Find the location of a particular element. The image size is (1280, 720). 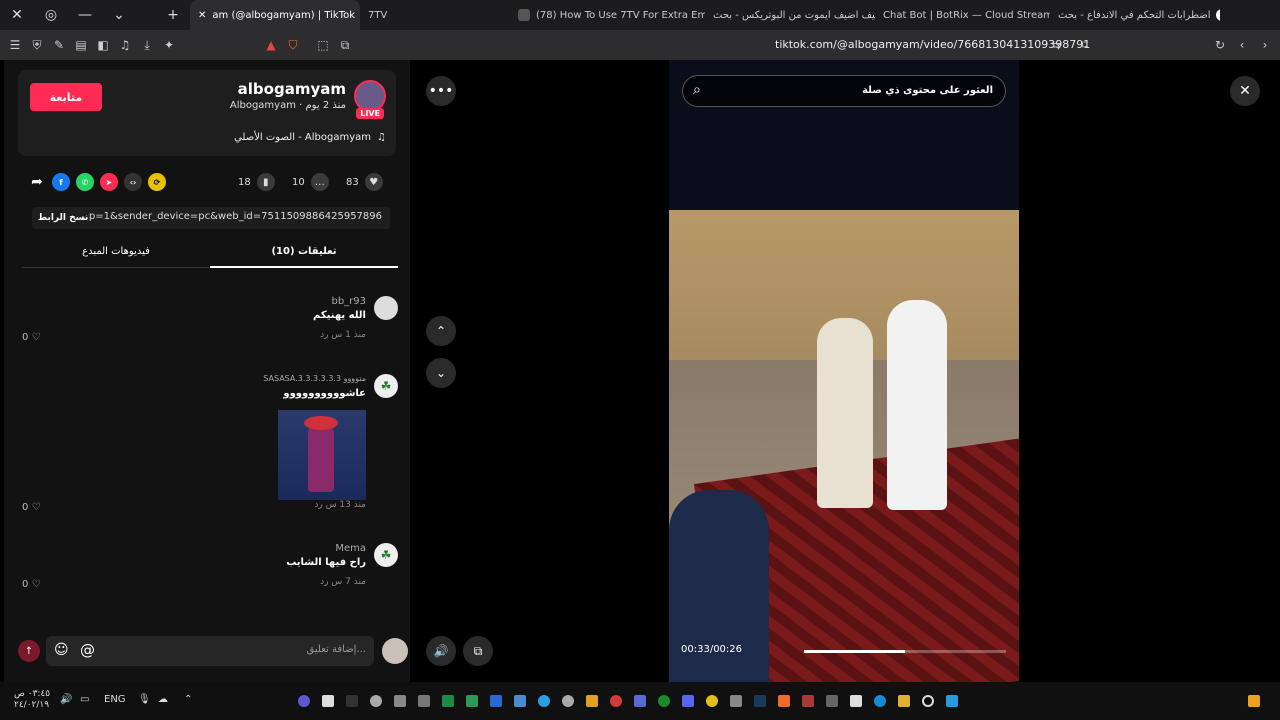

tab-search-botrix: كيف اضيف ايموت من البوتريكس - بحث is located at coordinates (790, 15).